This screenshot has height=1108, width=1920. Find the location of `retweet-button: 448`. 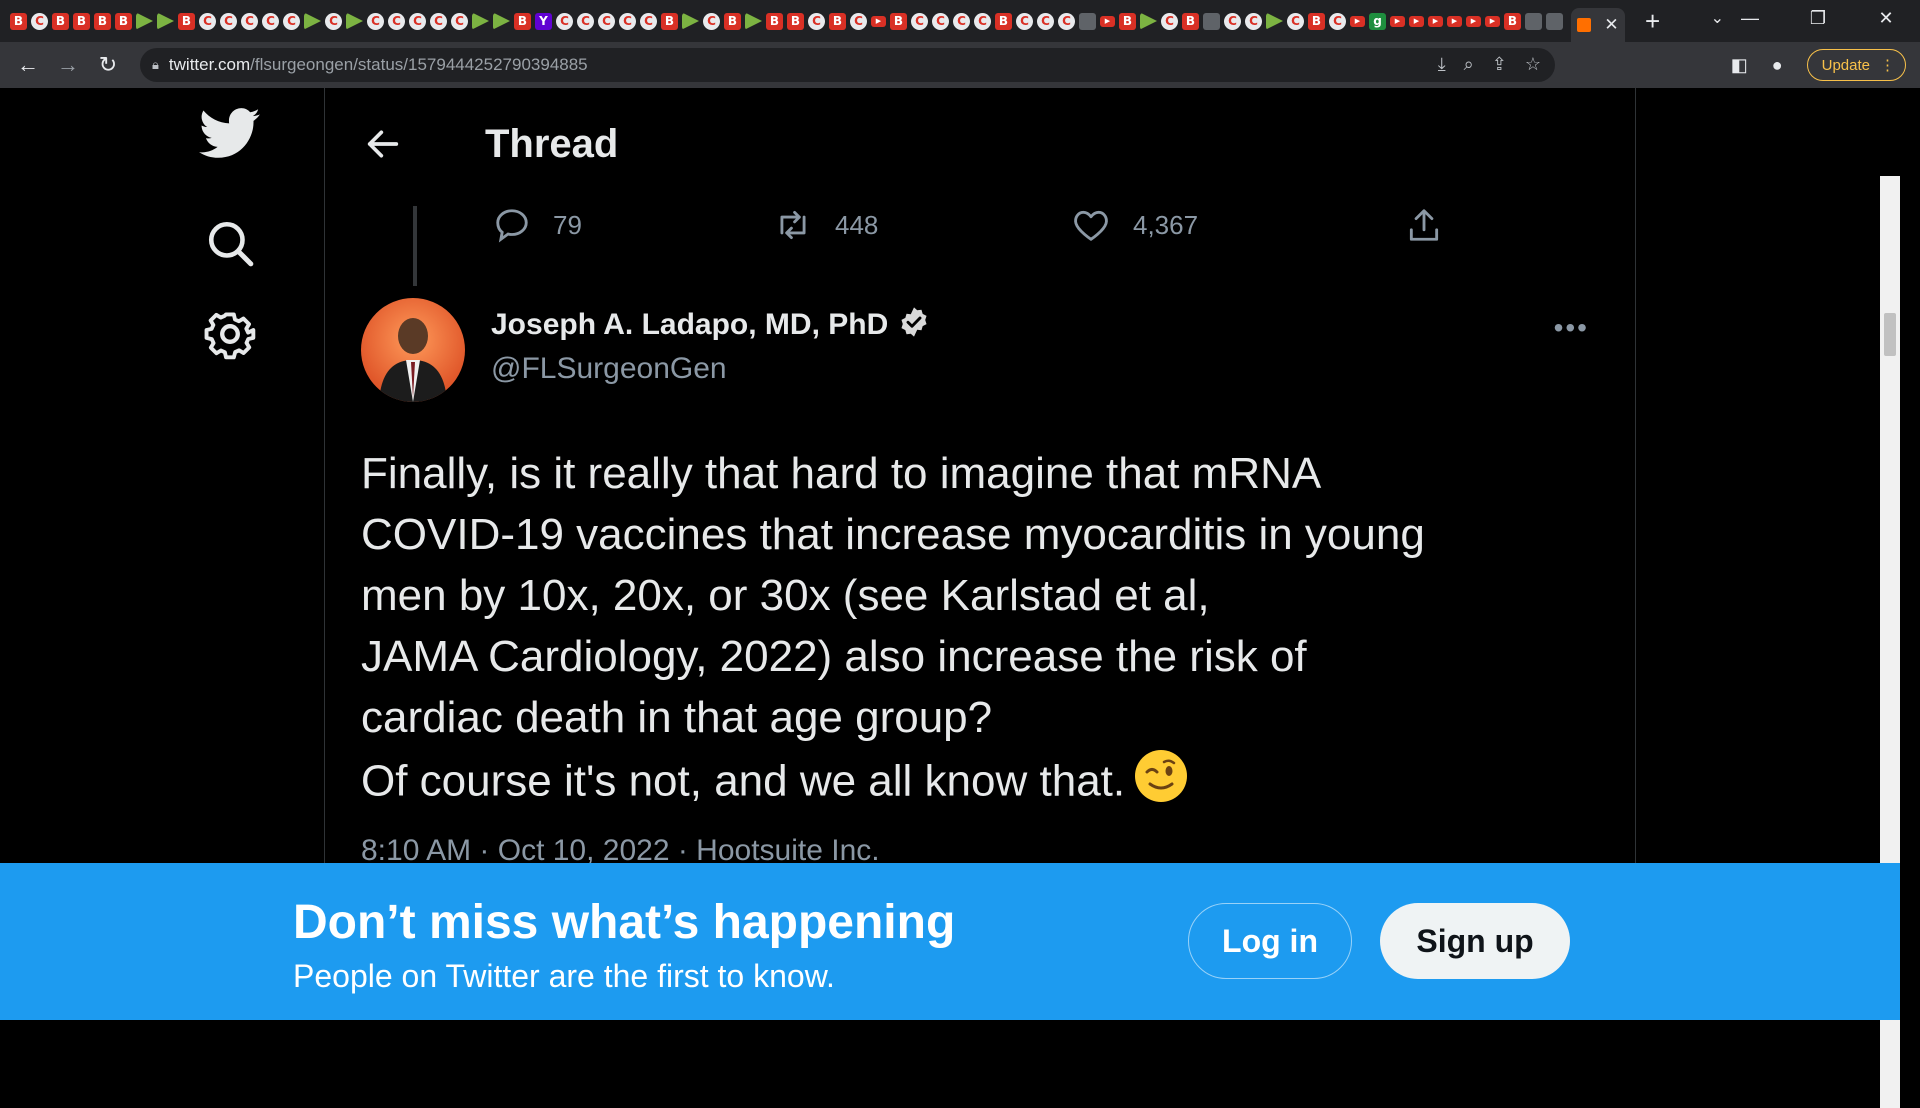

retweet-button: 448 is located at coordinates (825, 225).